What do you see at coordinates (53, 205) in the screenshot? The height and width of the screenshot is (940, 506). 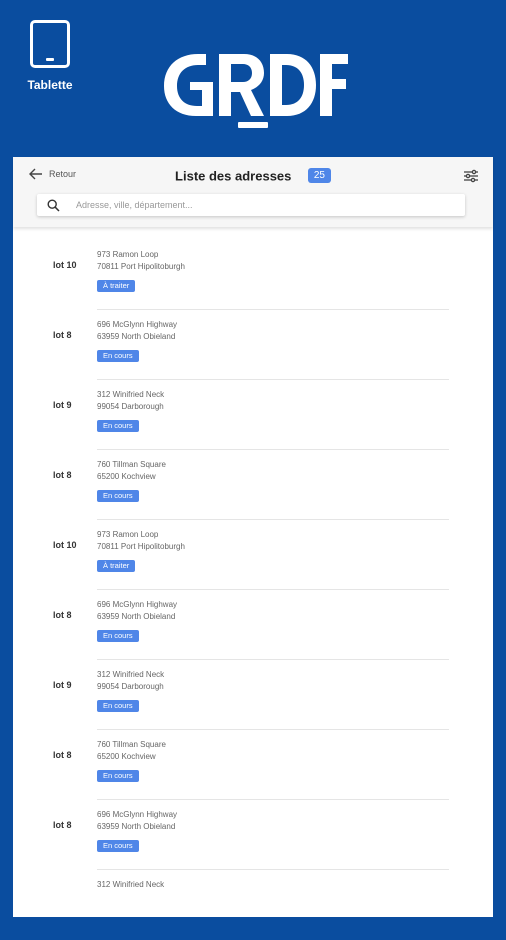 I see `search-icon` at bounding box center [53, 205].